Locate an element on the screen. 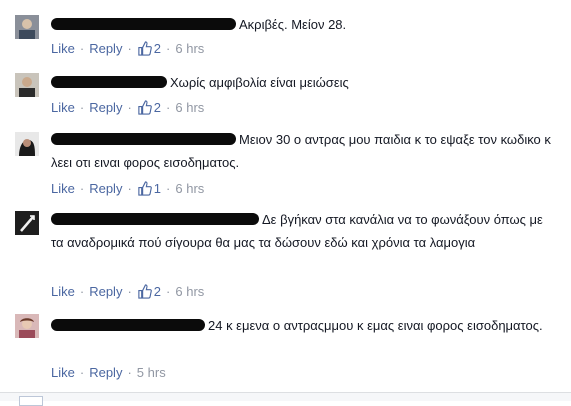  like-count: 1 is located at coordinates (149, 188).